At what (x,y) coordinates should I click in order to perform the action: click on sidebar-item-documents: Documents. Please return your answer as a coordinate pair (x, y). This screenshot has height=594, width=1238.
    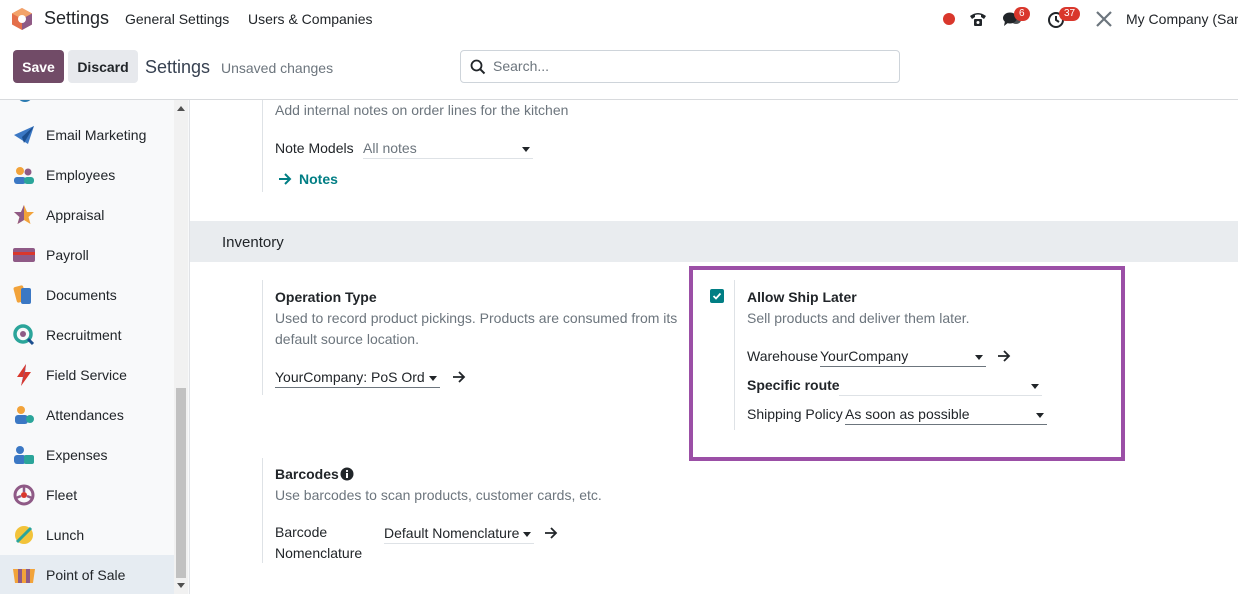
    Looking at the image, I should click on (87, 295).